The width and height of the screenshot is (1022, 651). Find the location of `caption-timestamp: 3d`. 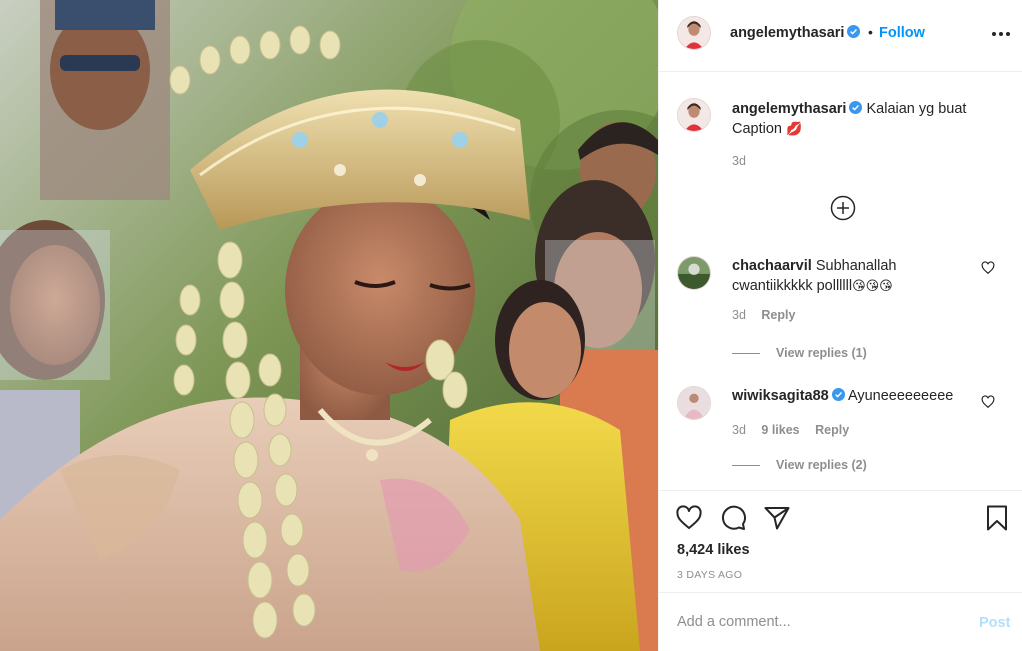

caption-timestamp: 3d is located at coordinates (739, 161).